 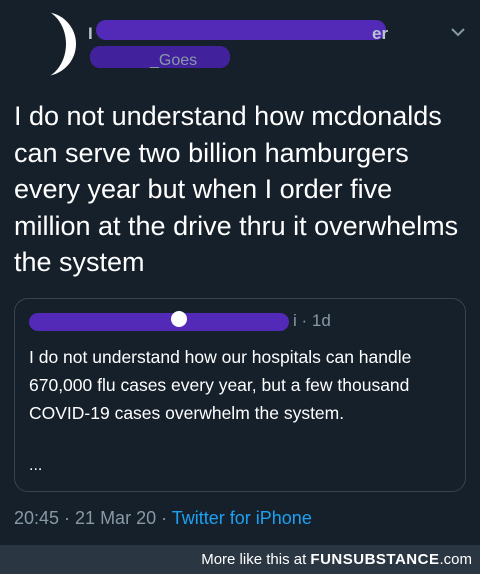 I want to click on author-handle: _Goes, so click(x=173, y=61).